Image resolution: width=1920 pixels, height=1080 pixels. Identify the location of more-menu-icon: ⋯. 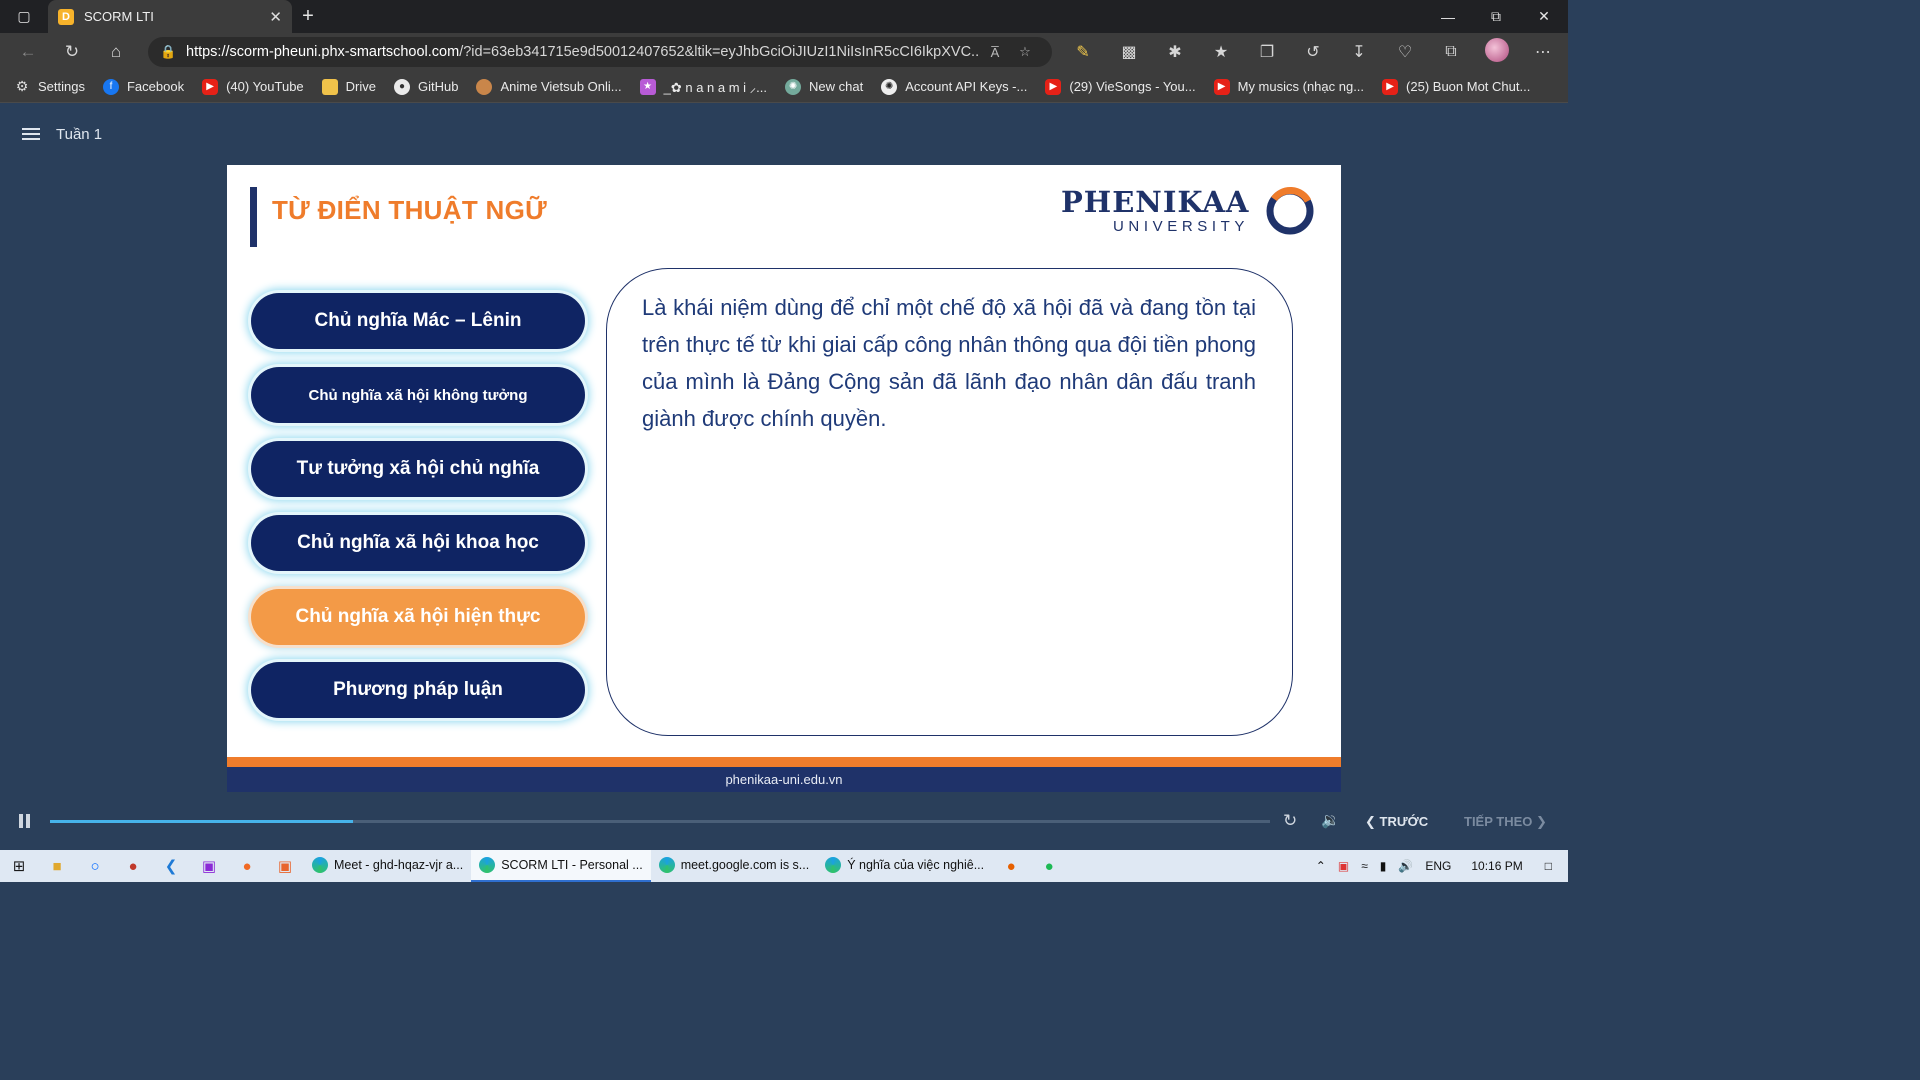
(1543, 52).